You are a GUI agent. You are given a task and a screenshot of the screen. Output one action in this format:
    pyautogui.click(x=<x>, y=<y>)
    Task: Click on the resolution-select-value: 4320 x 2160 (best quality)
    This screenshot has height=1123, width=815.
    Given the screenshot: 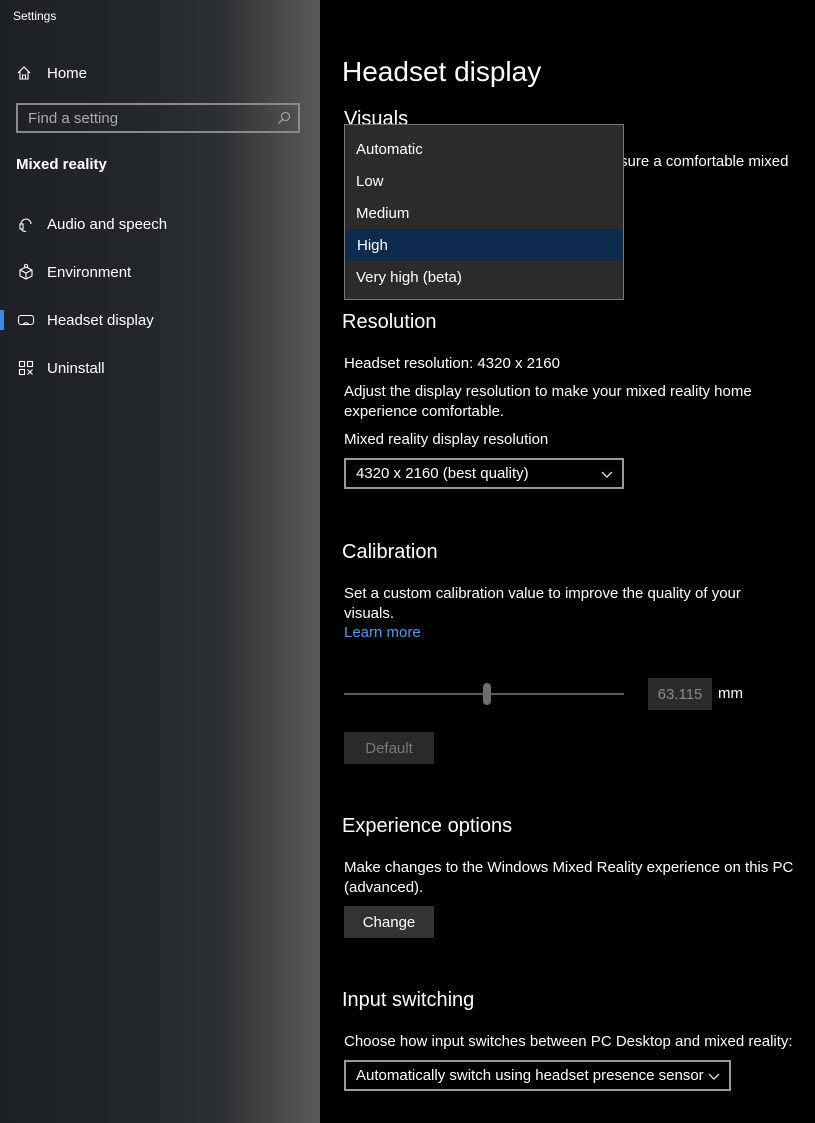 What is the action you would take?
    pyautogui.click(x=442, y=473)
    